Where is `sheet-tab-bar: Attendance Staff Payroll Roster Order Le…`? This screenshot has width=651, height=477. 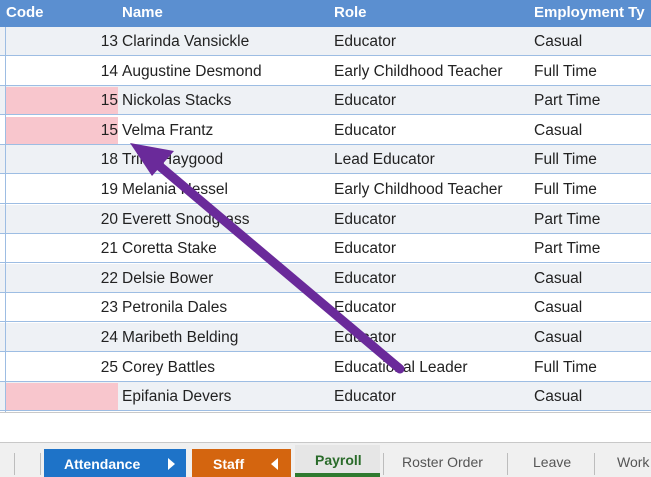
sheet-tab-bar: Attendance Staff Payroll Roster Order Le… is located at coordinates (325, 459).